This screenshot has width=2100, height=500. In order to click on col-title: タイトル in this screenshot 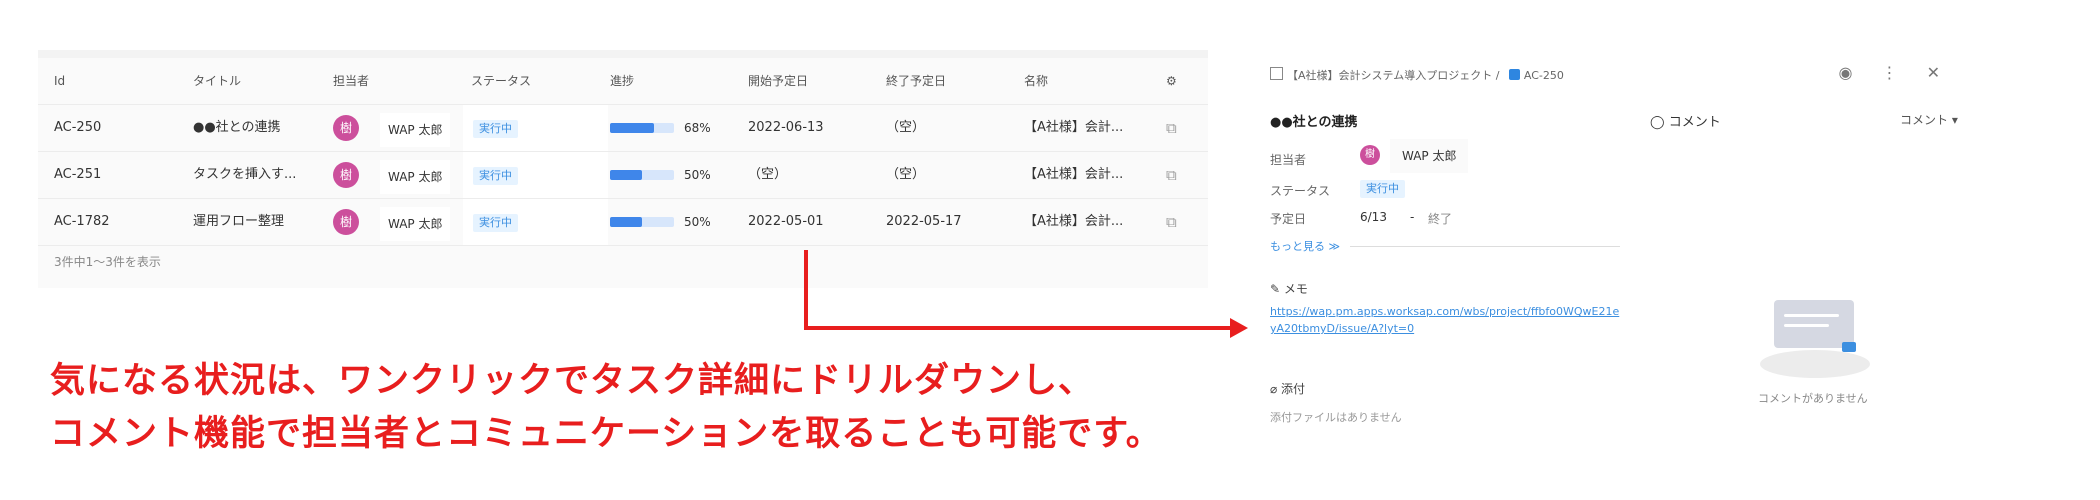, I will do `click(217, 81)`.